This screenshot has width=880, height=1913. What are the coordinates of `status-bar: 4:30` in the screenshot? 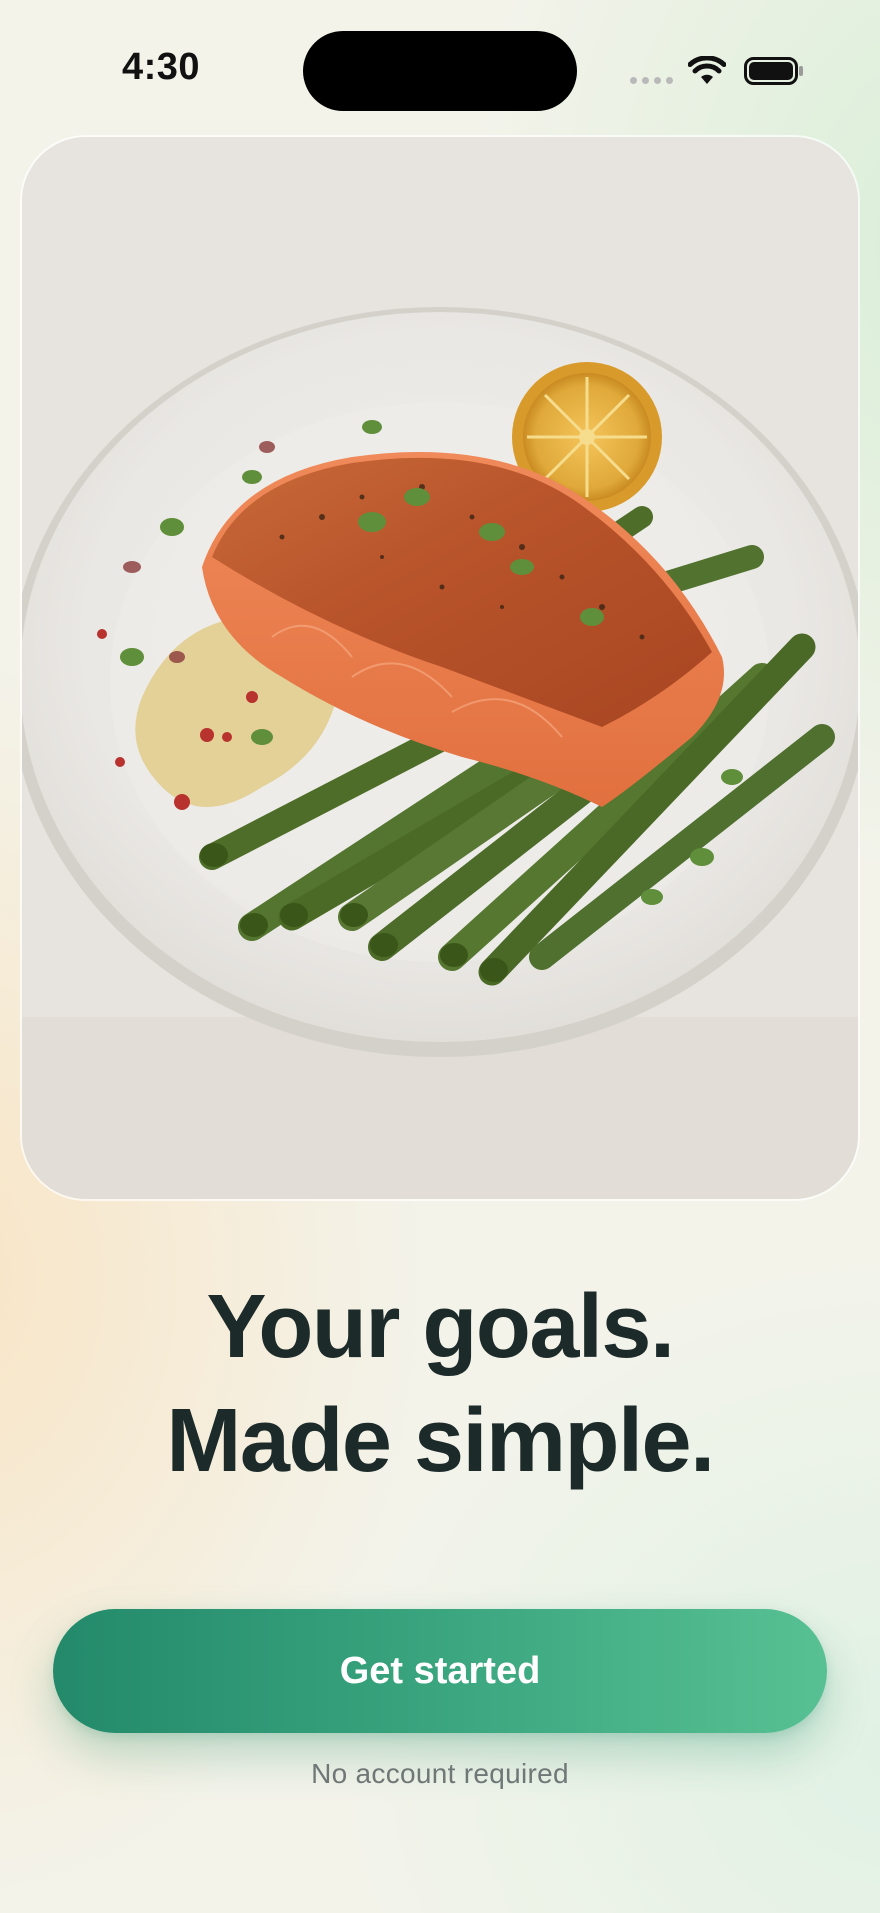 It's located at (440, 70).